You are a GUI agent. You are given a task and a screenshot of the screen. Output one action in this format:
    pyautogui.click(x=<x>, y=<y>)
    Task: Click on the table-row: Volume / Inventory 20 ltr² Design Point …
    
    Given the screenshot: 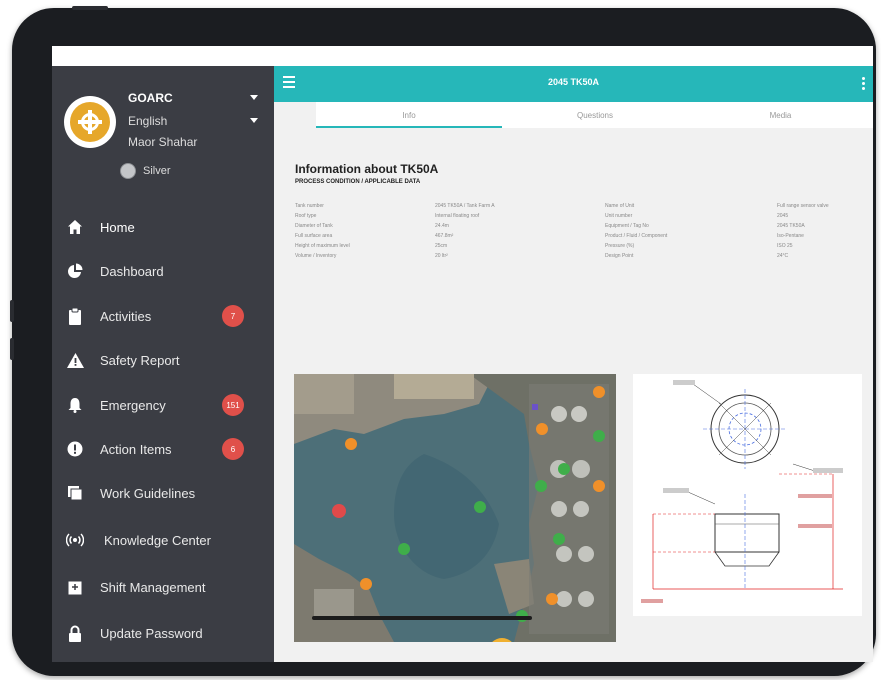 What is the action you would take?
    pyautogui.click(x=580, y=258)
    